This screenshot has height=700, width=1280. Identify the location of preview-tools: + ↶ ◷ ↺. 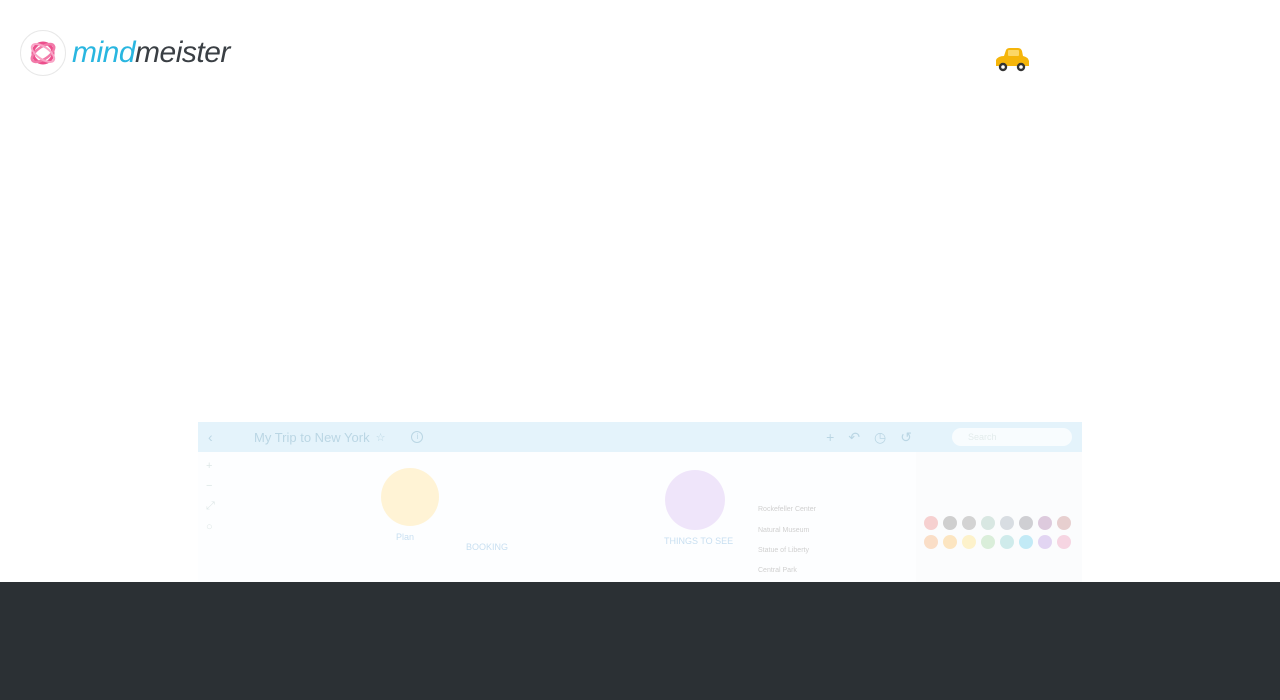
(869, 437).